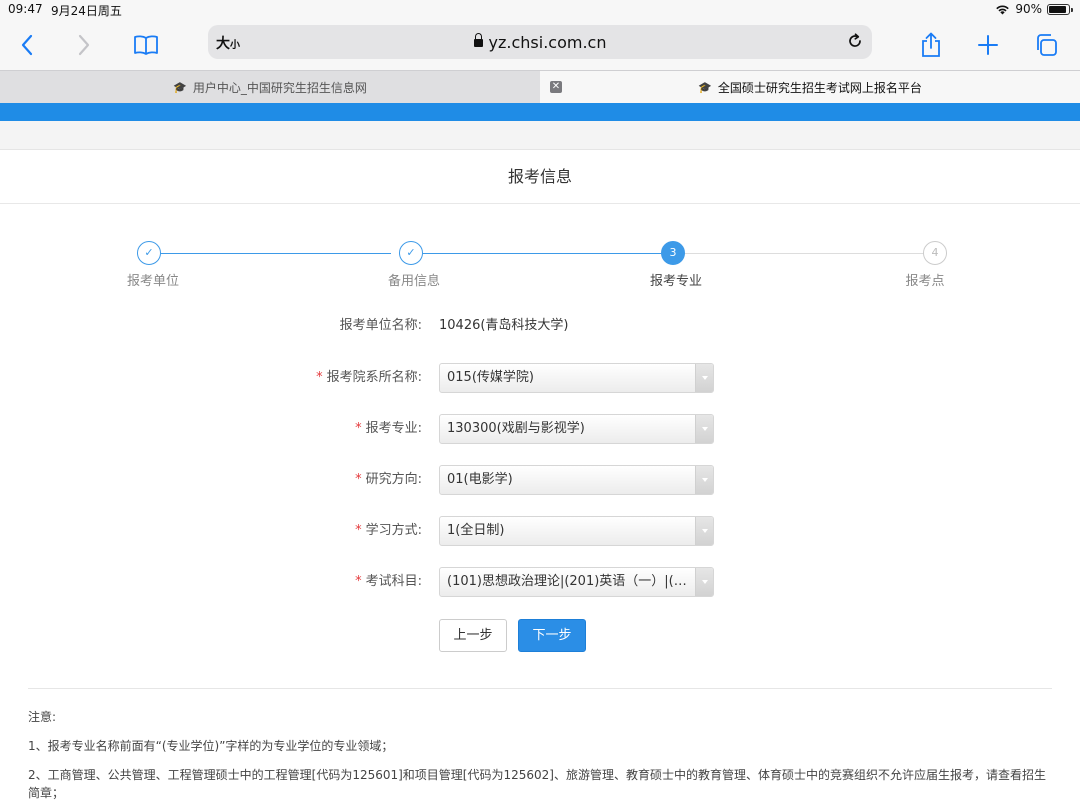 The image size is (1080, 810). Describe the element at coordinates (925, 281) in the screenshot. I see `step-4-label: 报考点` at that location.